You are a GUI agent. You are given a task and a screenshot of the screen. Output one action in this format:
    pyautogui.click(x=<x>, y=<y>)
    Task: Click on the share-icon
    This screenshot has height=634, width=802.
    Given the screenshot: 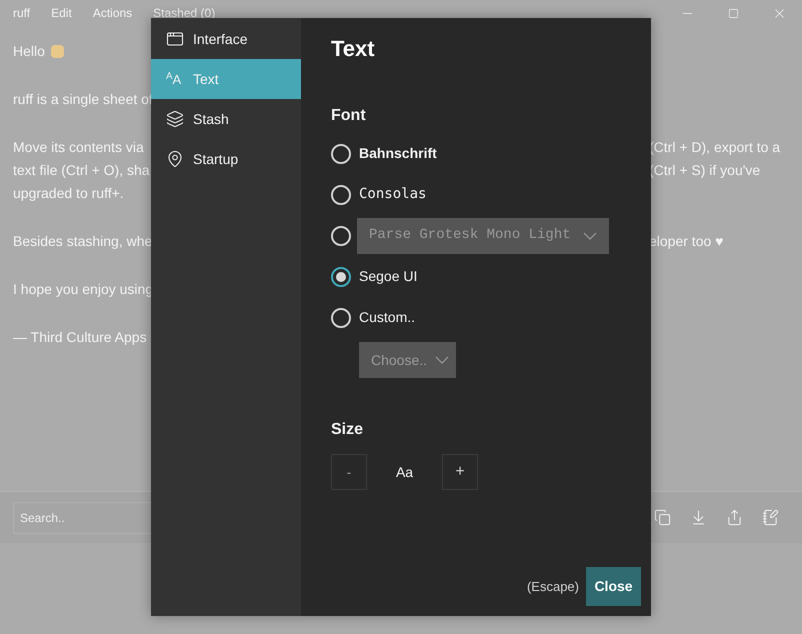 What is the action you would take?
    pyautogui.click(x=734, y=517)
    